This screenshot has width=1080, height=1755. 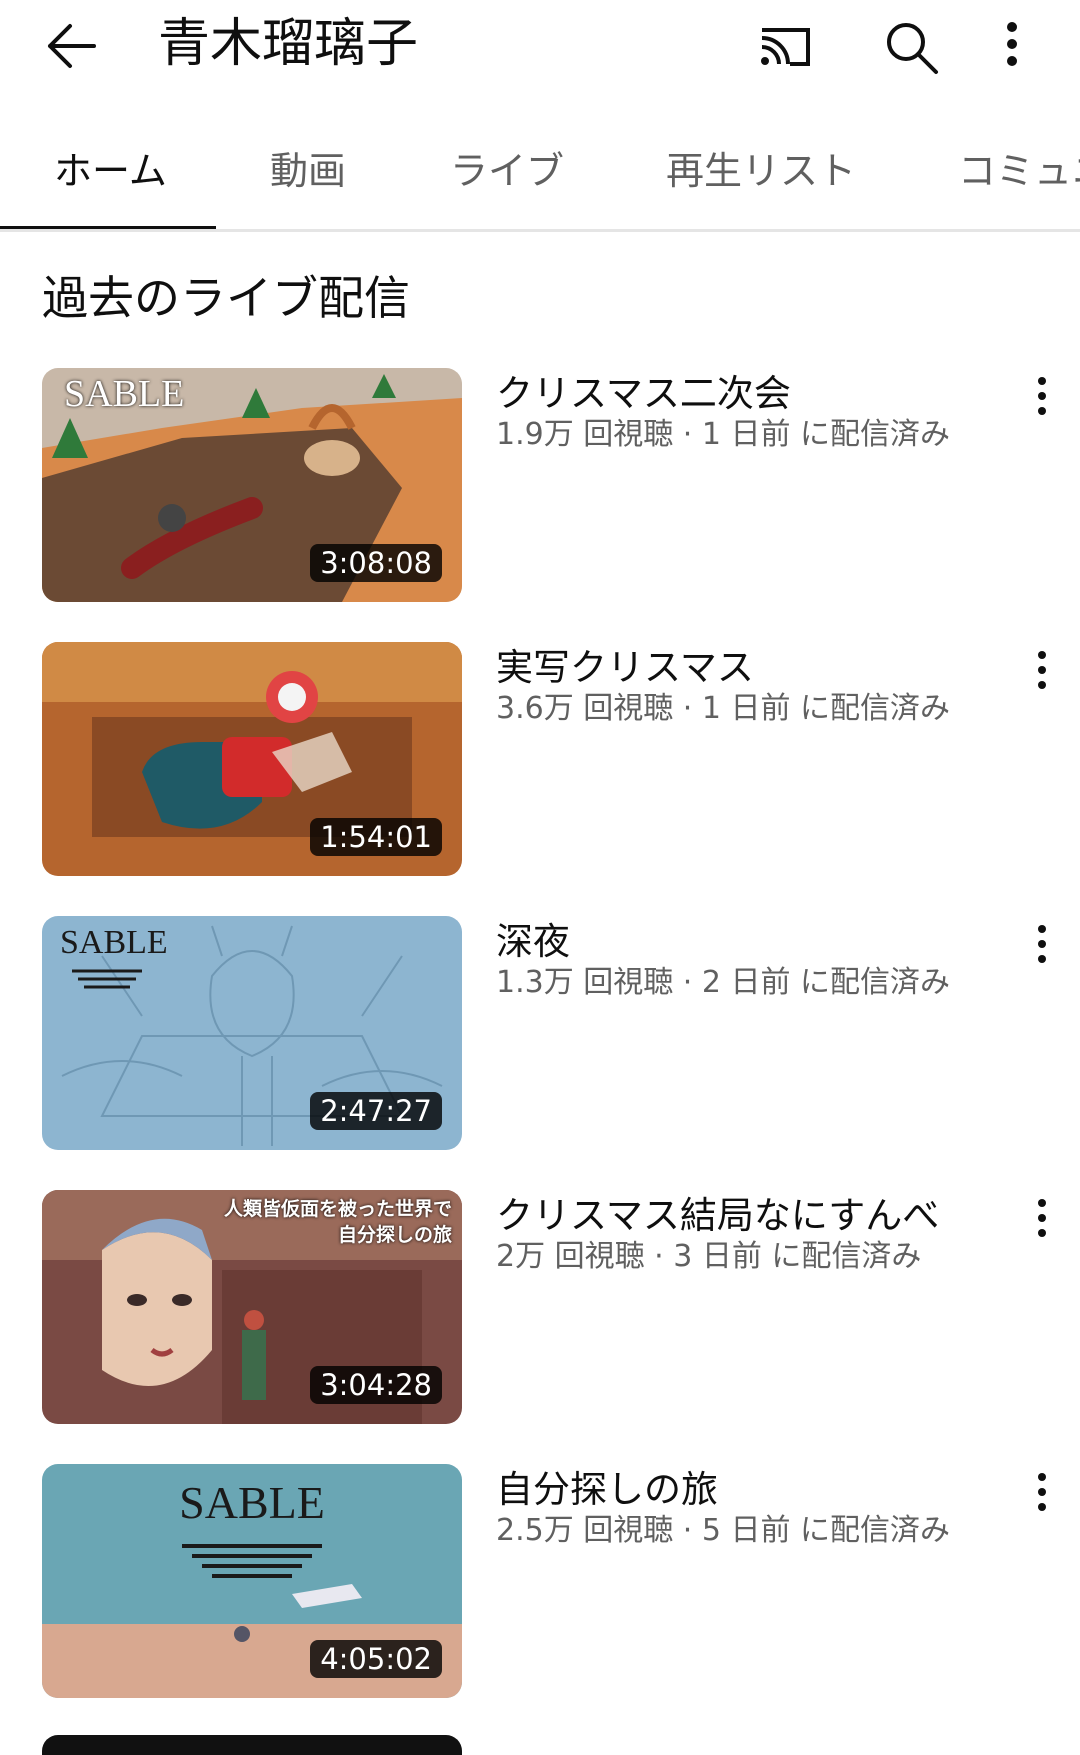 What do you see at coordinates (252, 1581) in the screenshot?
I see `video-thumbnail: SABLE 4:05:02` at bounding box center [252, 1581].